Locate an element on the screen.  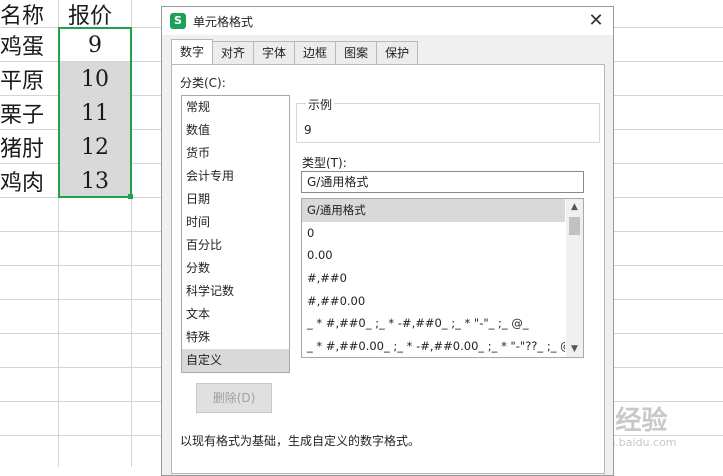
name-cell: 栗子 is located at coordinates (28, 113).